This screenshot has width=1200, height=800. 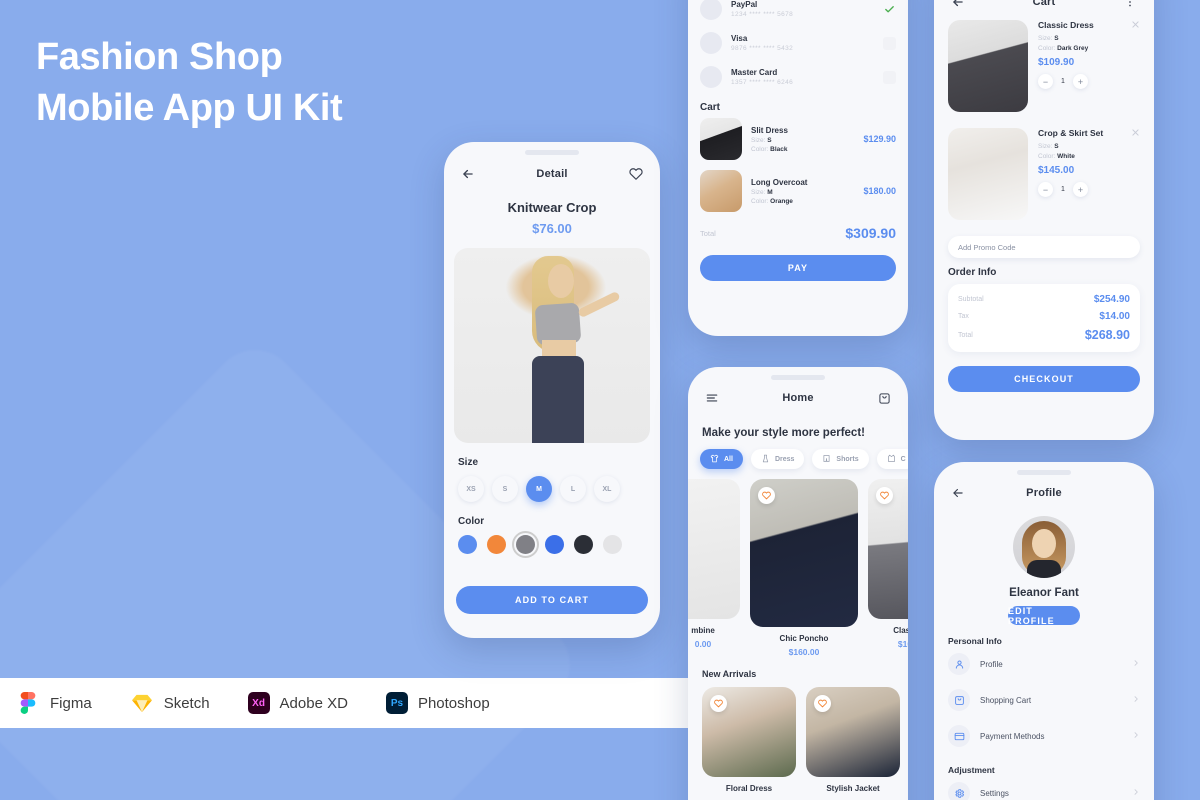 I want to click on coat-icon, so click(x=891, y=459).